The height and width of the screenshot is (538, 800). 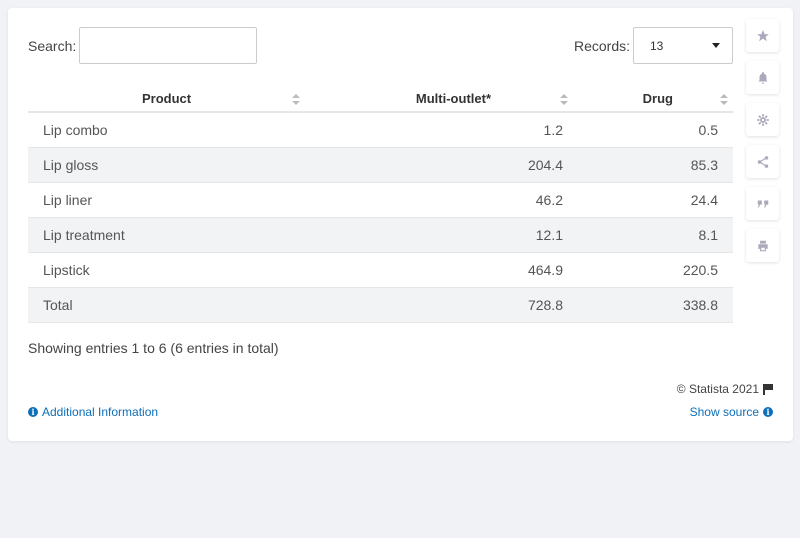 What do you see at coordinates (724, 412) in the screenshot?
I see `show-source-label: Show source` at bounding box center [724, 412].